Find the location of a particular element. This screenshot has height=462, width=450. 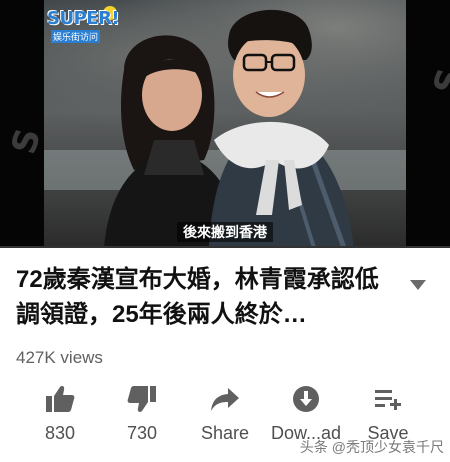

dislike-button: 730 is located at coordinates (142, 414).